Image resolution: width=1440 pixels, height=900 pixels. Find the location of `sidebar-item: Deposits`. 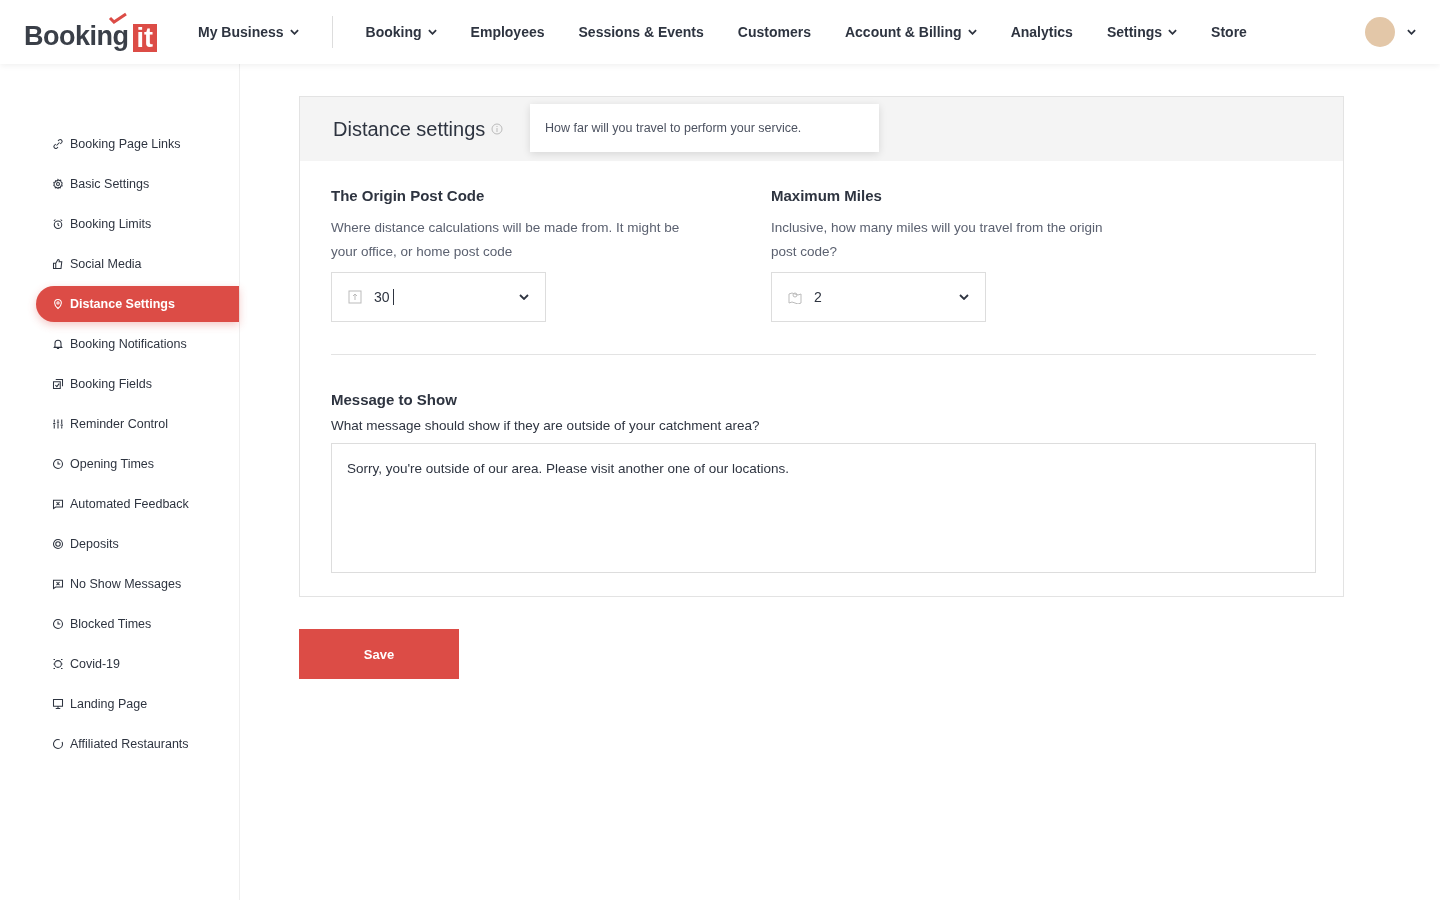

sidebar-item: Deposits is located at coordinates (137, 544).